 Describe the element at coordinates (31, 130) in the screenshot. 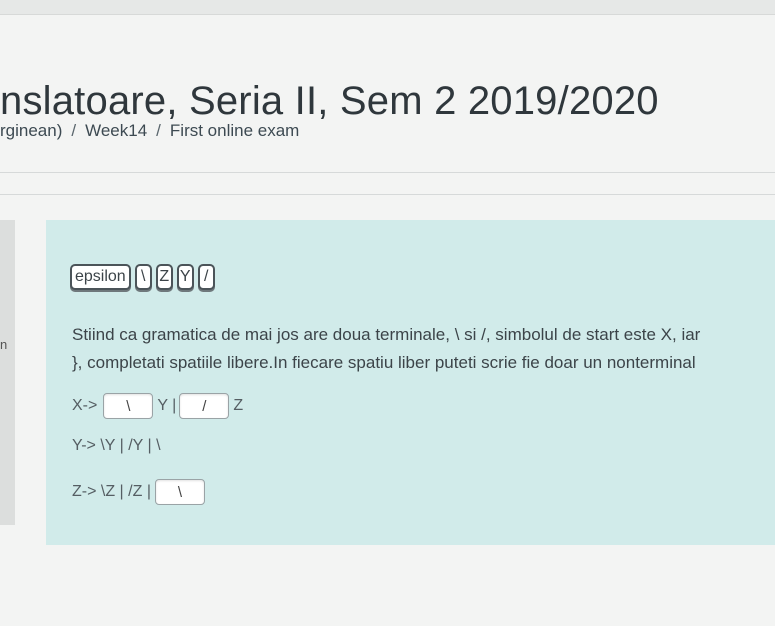

I see `breadcrumb-course: rginean)` at that location.